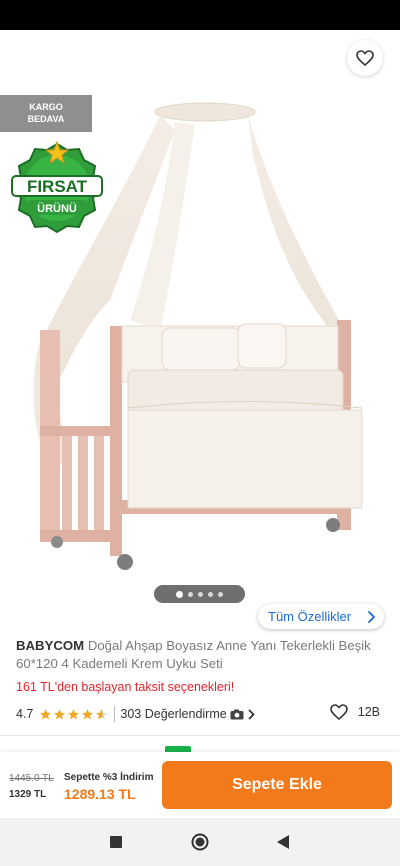 This screenshot has width=400, height=866. I want to click on old-price: 1445.0 TL, so click(31, 778).